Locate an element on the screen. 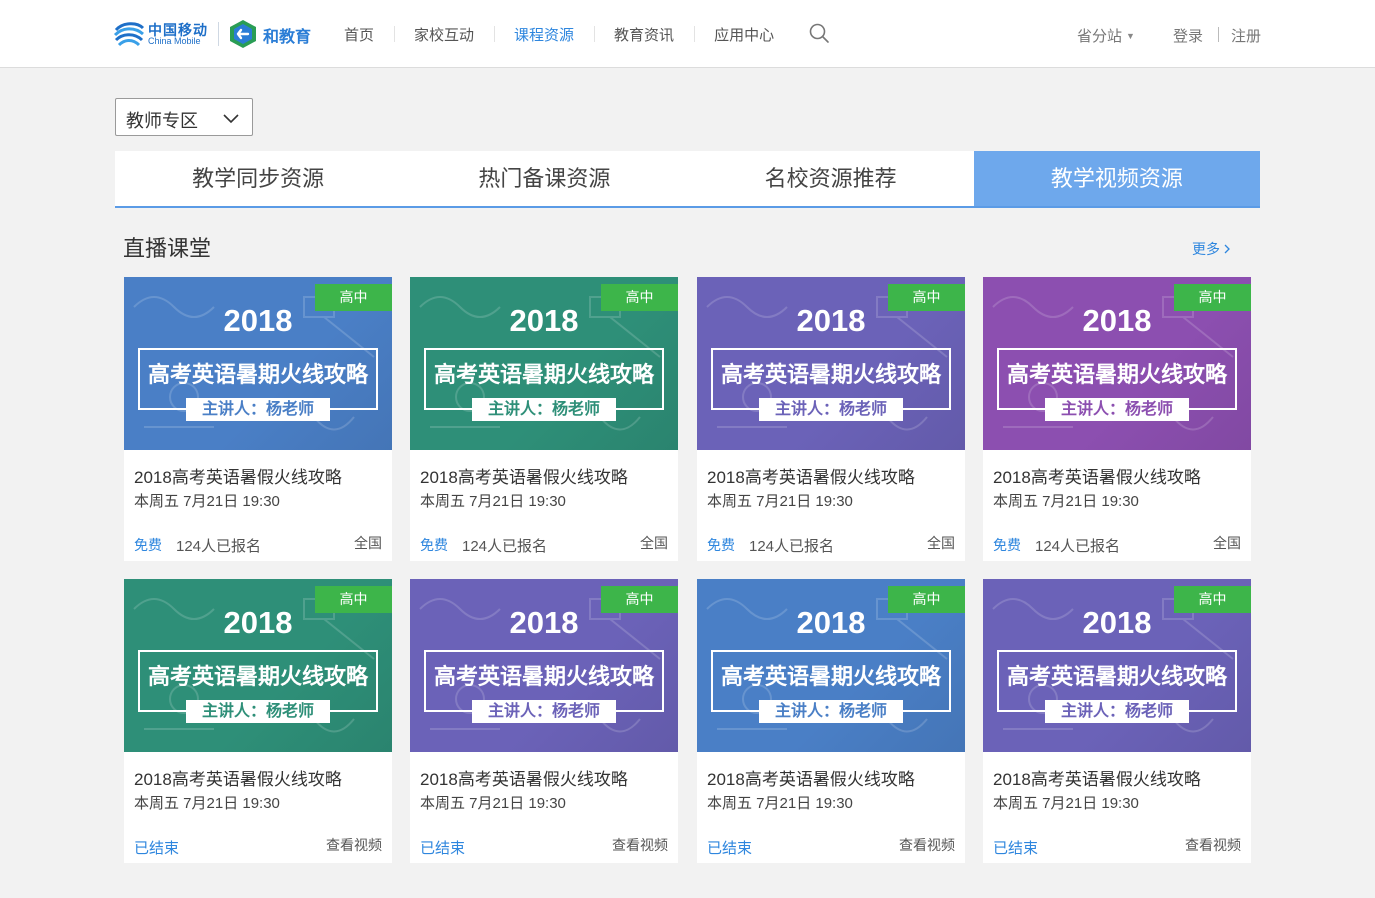  more-link: 更多 is located at coordinates (1211, 249).